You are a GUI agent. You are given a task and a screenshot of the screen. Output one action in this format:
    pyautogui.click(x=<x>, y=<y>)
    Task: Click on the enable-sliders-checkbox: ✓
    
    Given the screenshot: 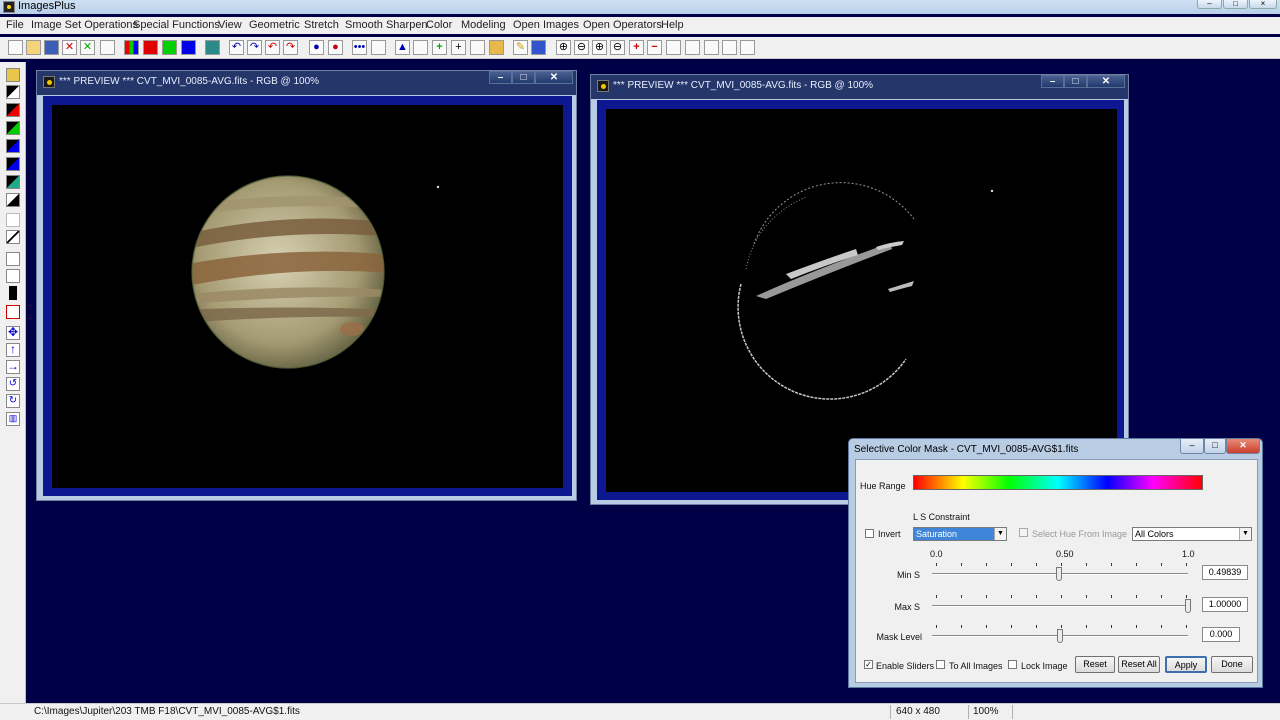 What is the action you would take?
    pyautogui.click(x=868, y=664)
    